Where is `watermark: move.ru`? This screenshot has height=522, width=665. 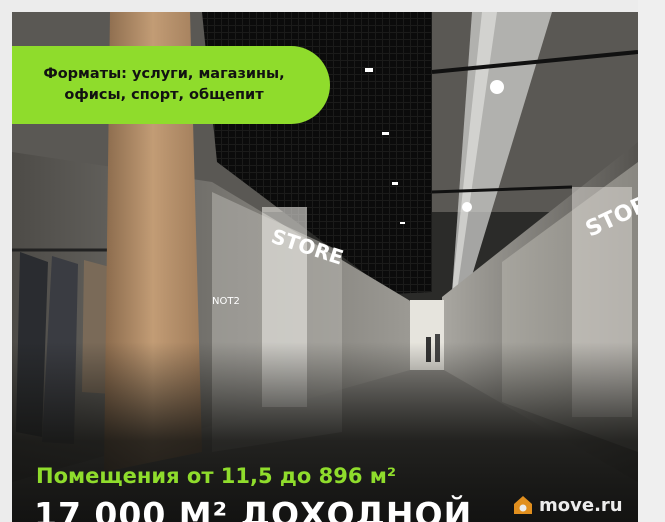 watermark: move.ru is located at coordinates (567, 505).